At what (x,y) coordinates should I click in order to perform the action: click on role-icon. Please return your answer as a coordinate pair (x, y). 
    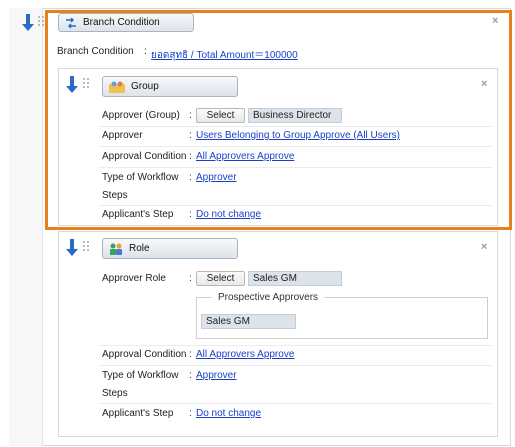
    Looking at the image, I should click on (116, 249).